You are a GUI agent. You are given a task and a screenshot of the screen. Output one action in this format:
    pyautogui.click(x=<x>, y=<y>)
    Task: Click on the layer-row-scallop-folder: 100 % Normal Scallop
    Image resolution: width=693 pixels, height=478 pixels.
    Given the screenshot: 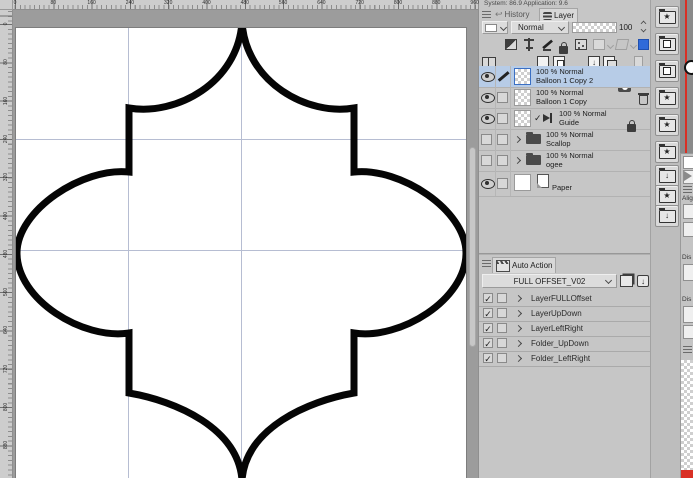 What is the action you would take?
    pyautogui.click(x=564, y=140)
    